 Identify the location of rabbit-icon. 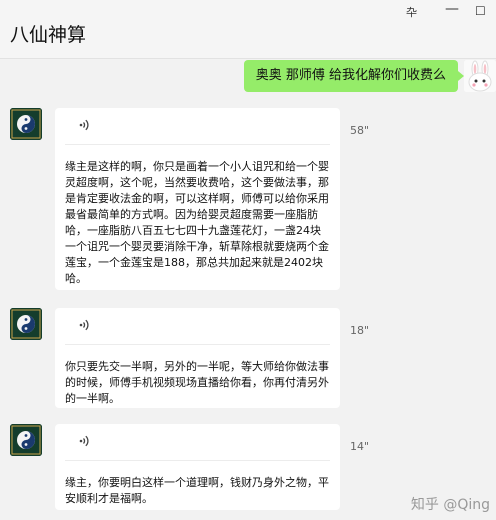
(480, 76).